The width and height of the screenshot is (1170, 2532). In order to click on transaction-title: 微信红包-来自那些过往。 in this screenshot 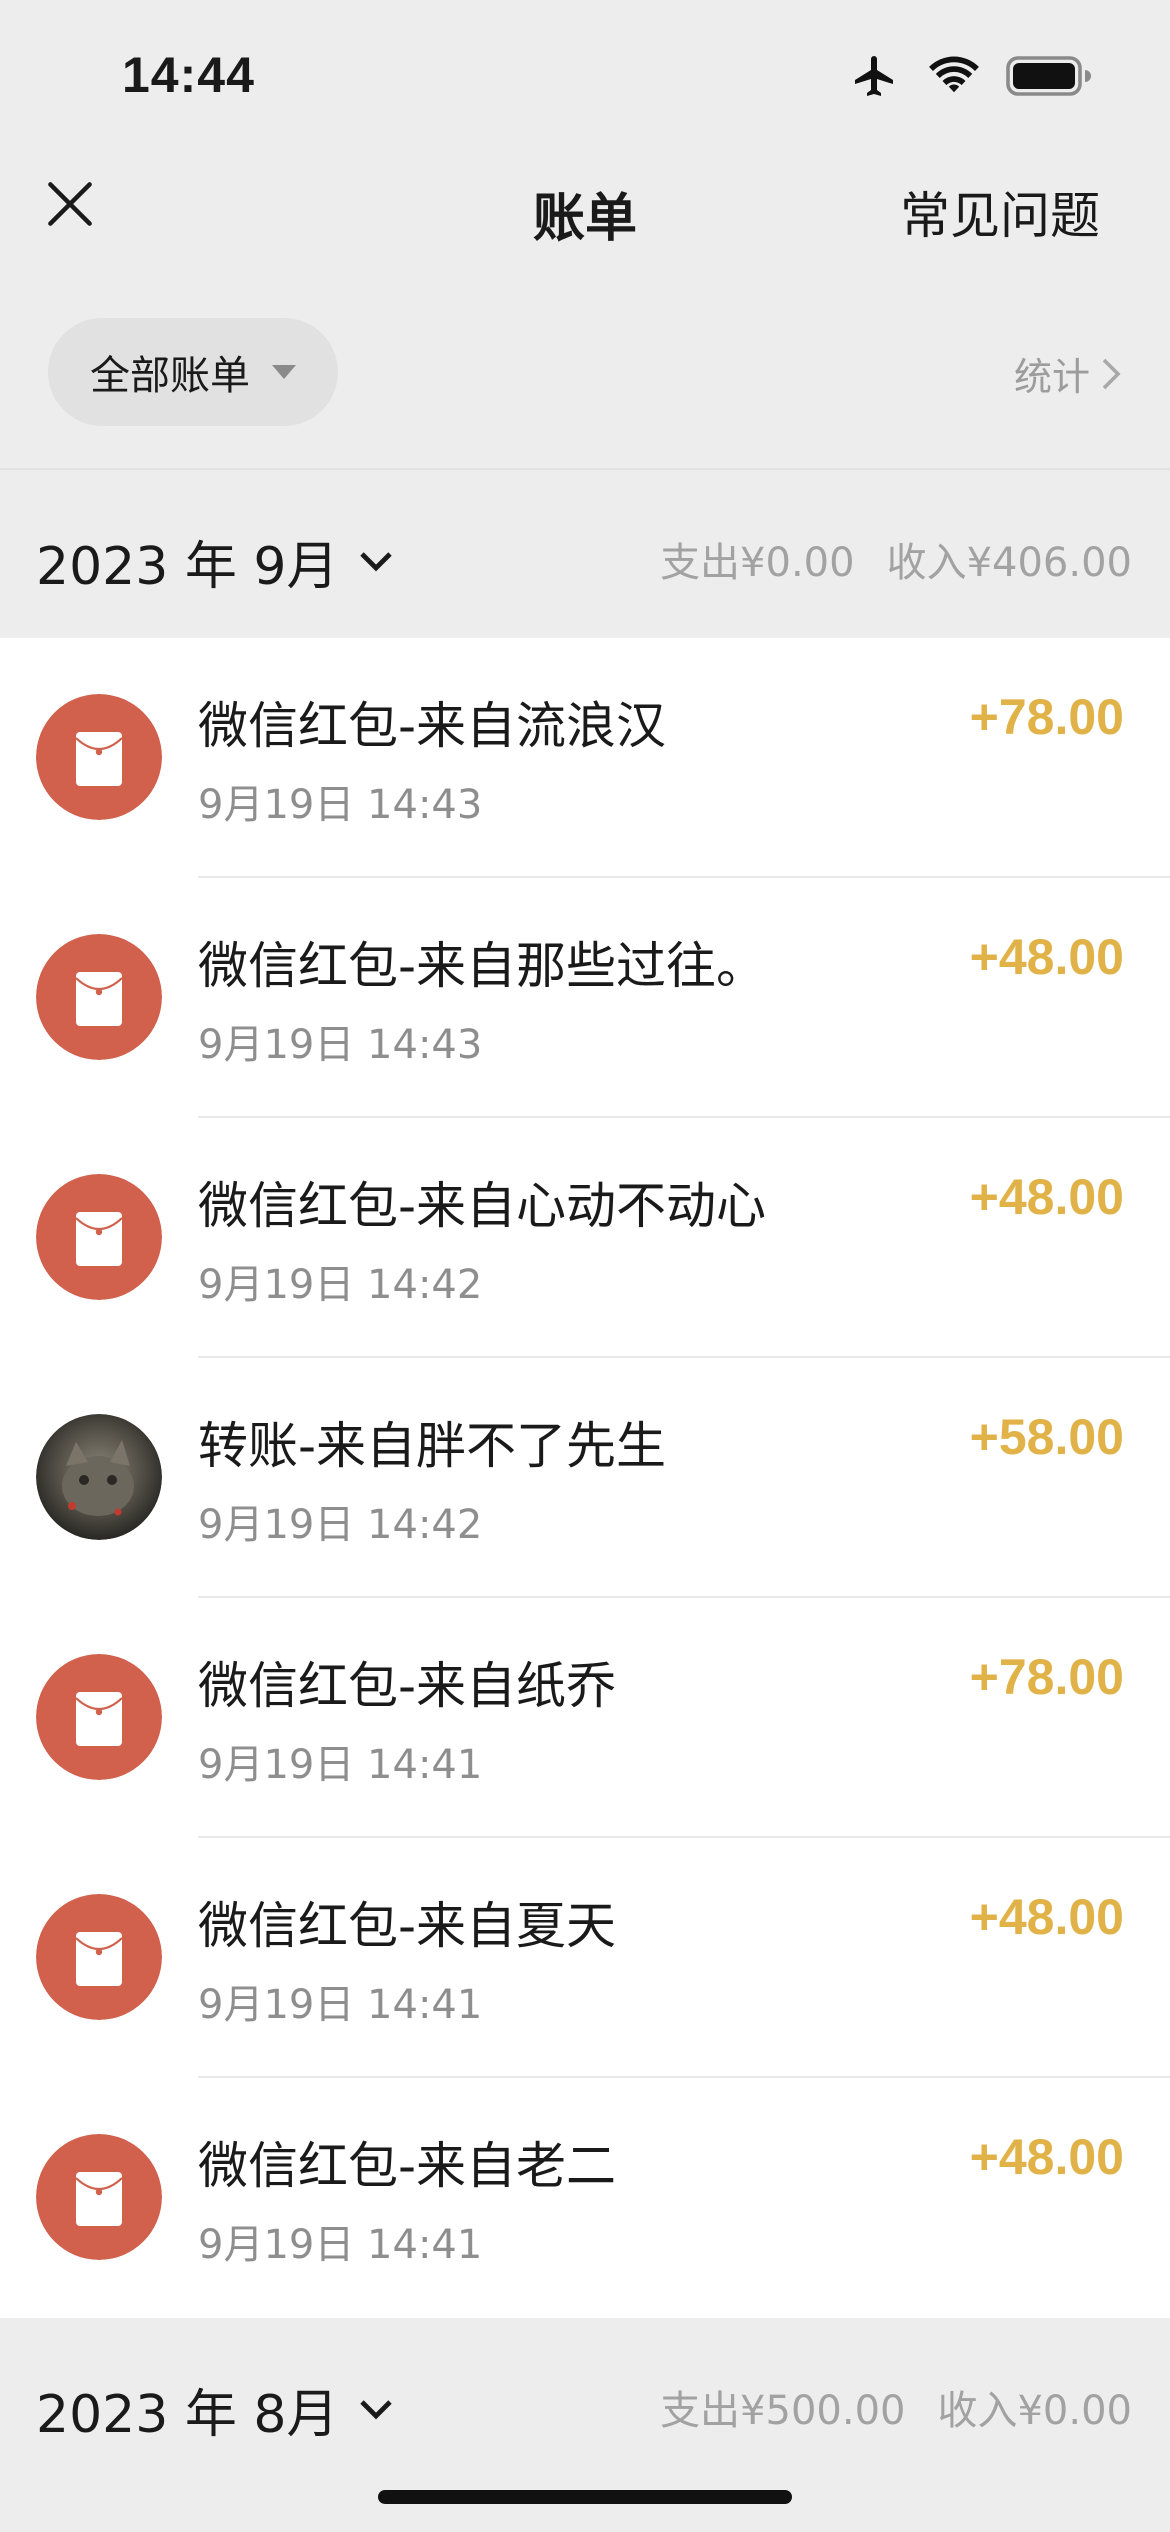, I will do `click(482, 966)`.